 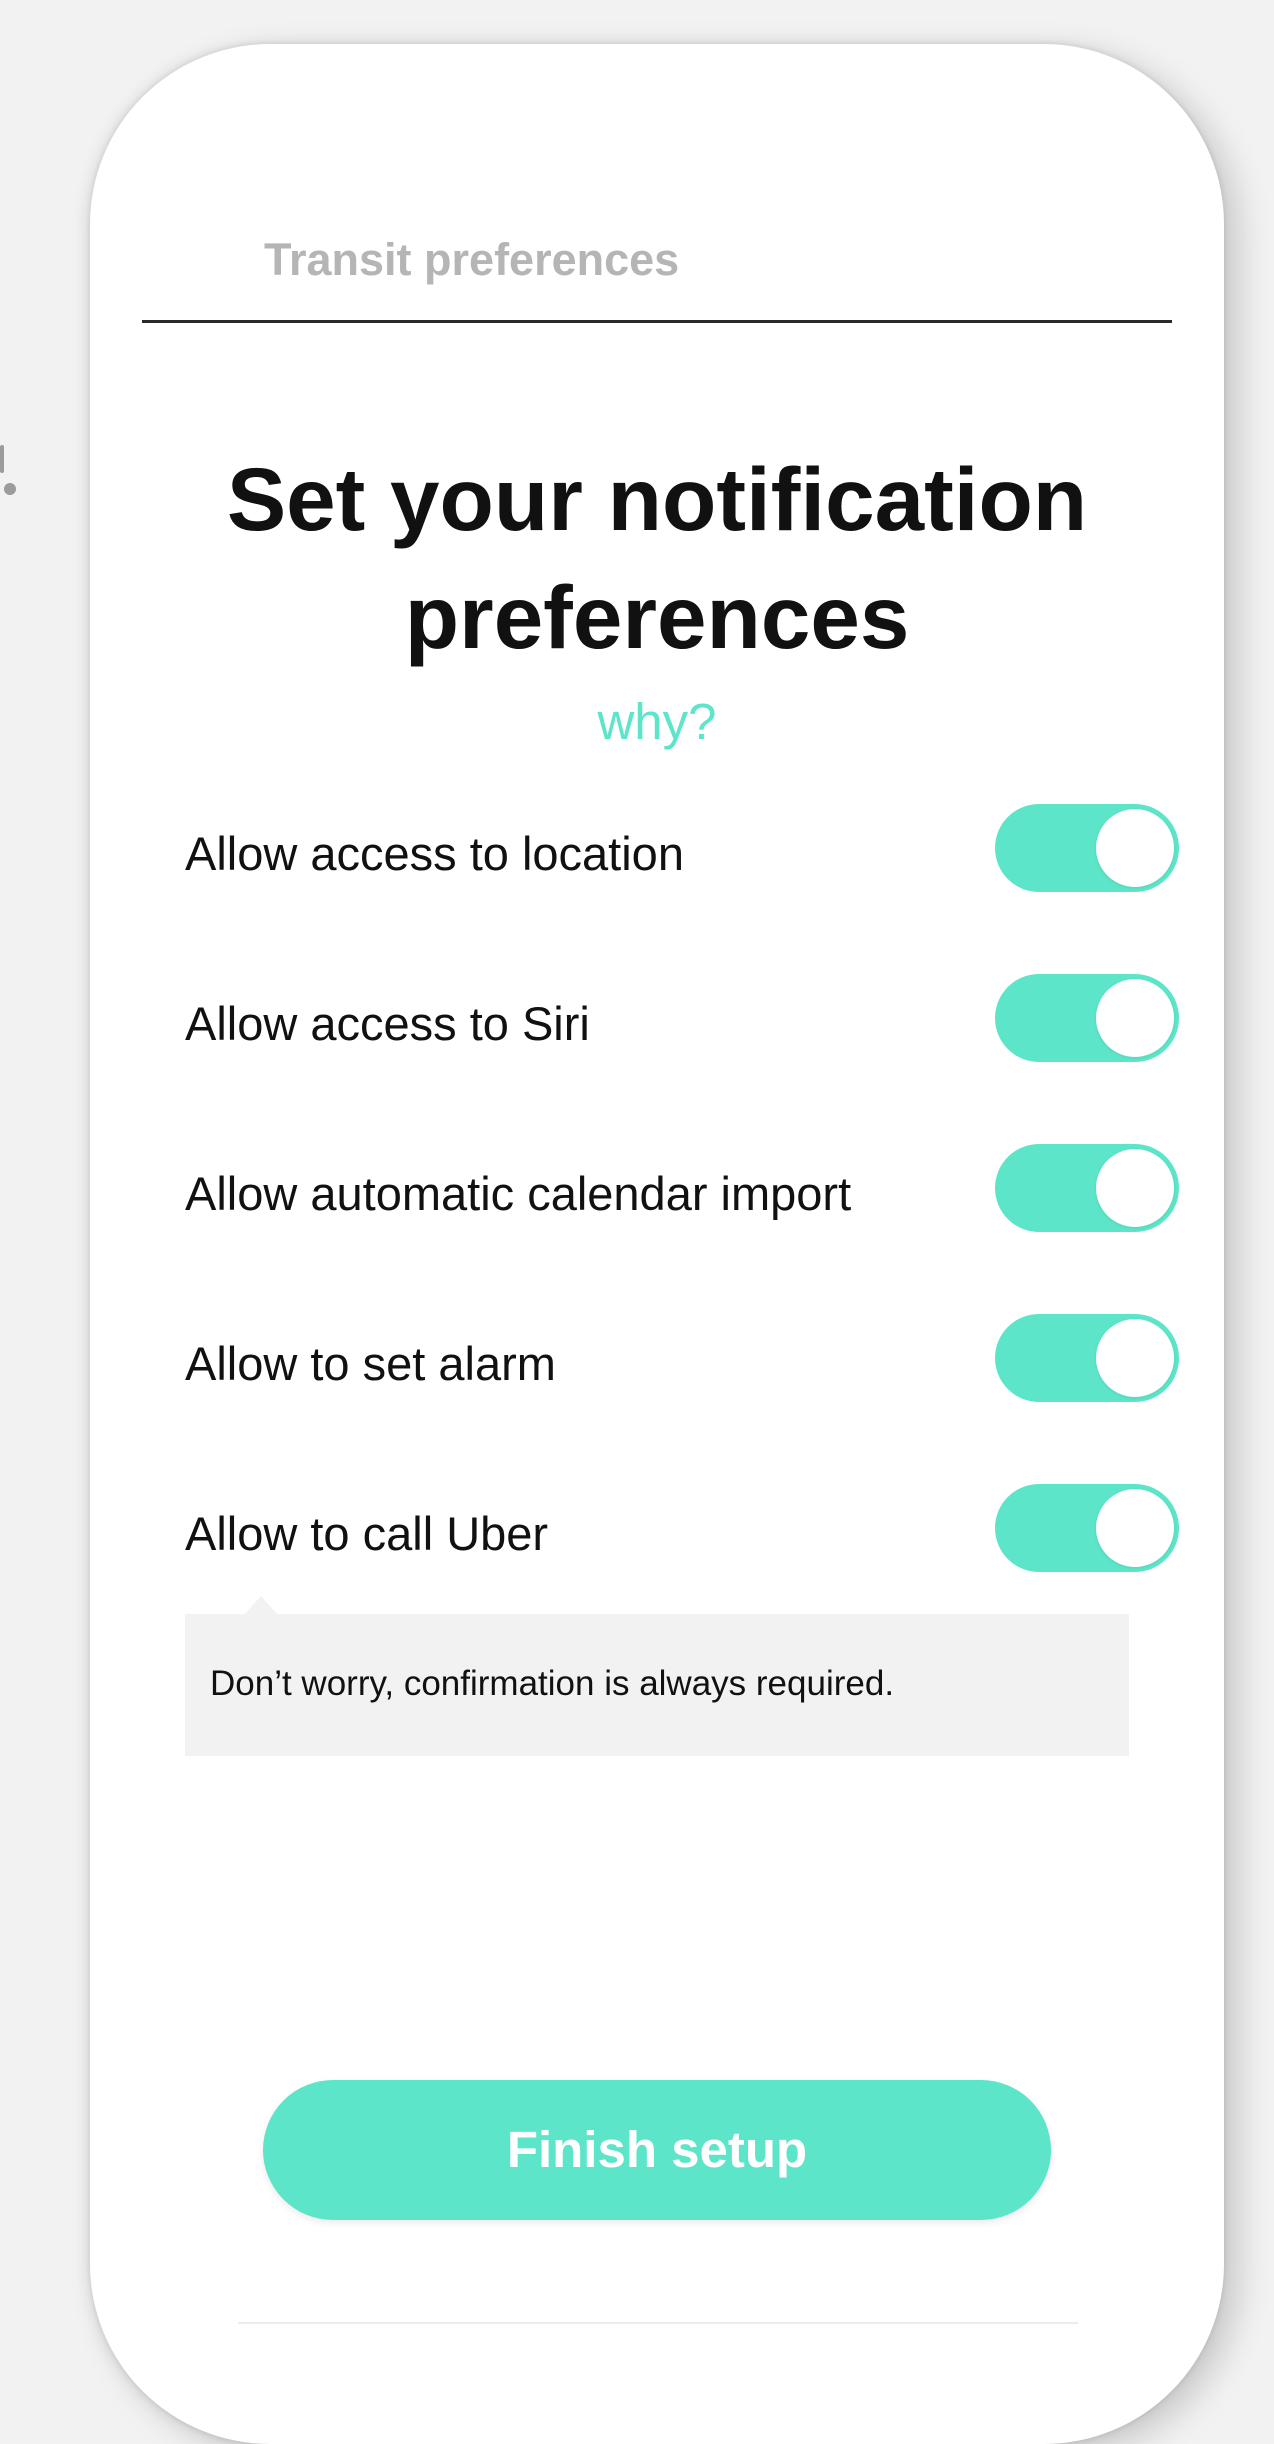 What do you see at coordinates (685, 1024) in the screenshot?
I see `pref-row-siri: Allow access to Siri` at bounding box center [685, 1024].